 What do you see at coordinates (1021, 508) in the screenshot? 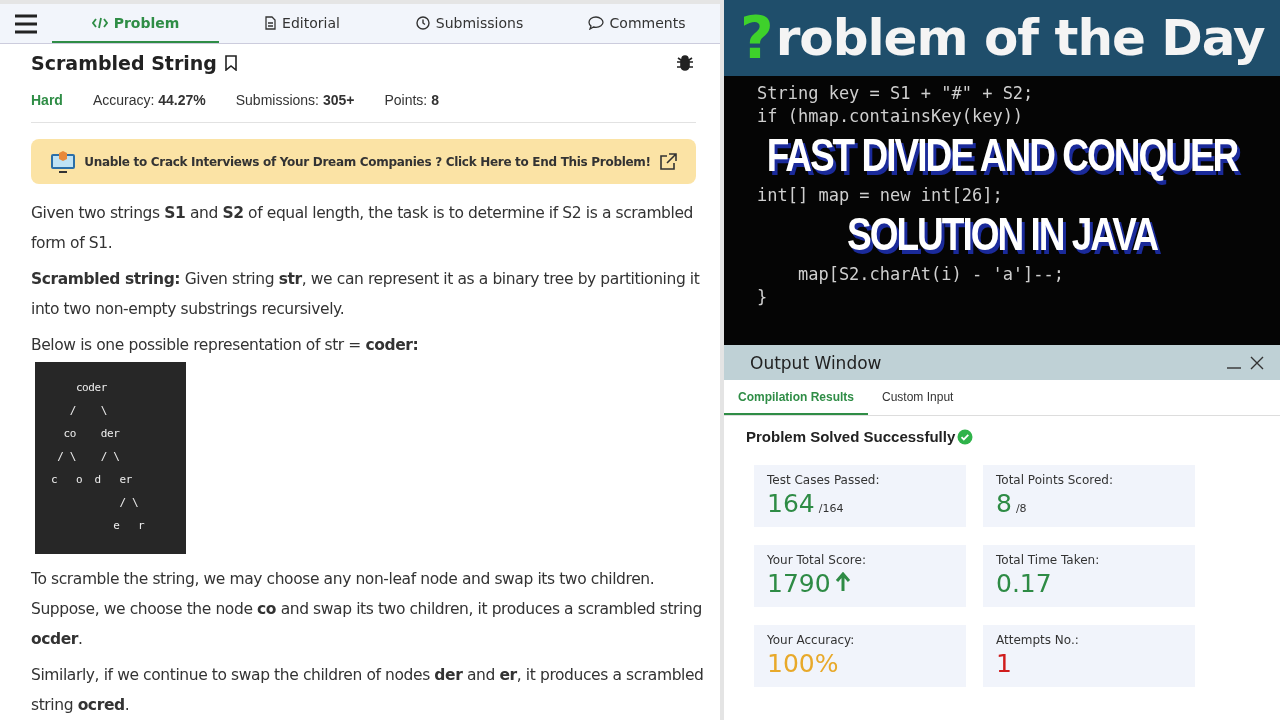
I see `card-total: /8` at bounding box center [1021, 508].